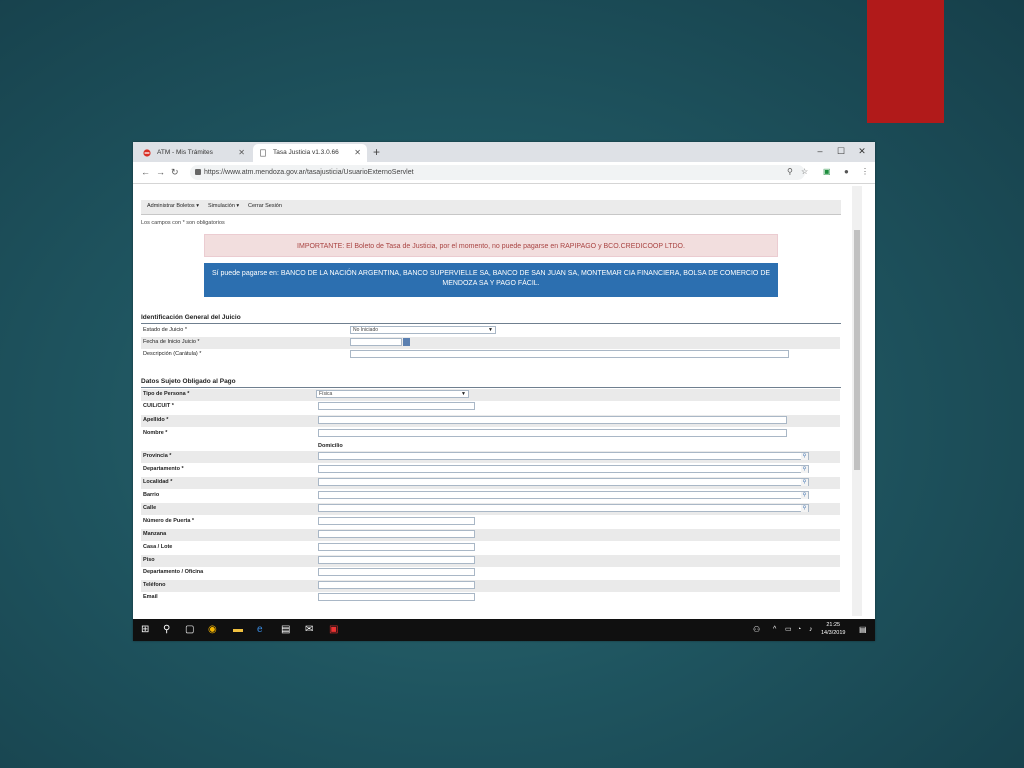 The height and width of the screenshot is (768, 1024). Describe the element at coordinates (490, 395) in the screenshot. I see `form-row: Tipo de Persona * Física ▼` at that location.